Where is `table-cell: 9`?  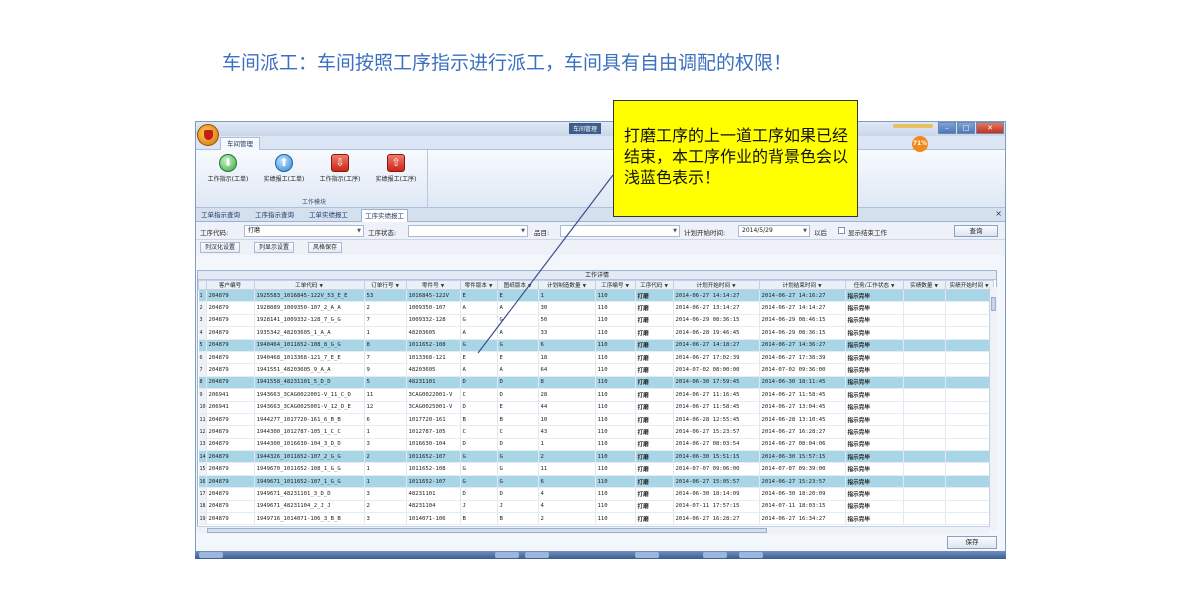
table-cell: 9 is located at coordinates (385, 370).